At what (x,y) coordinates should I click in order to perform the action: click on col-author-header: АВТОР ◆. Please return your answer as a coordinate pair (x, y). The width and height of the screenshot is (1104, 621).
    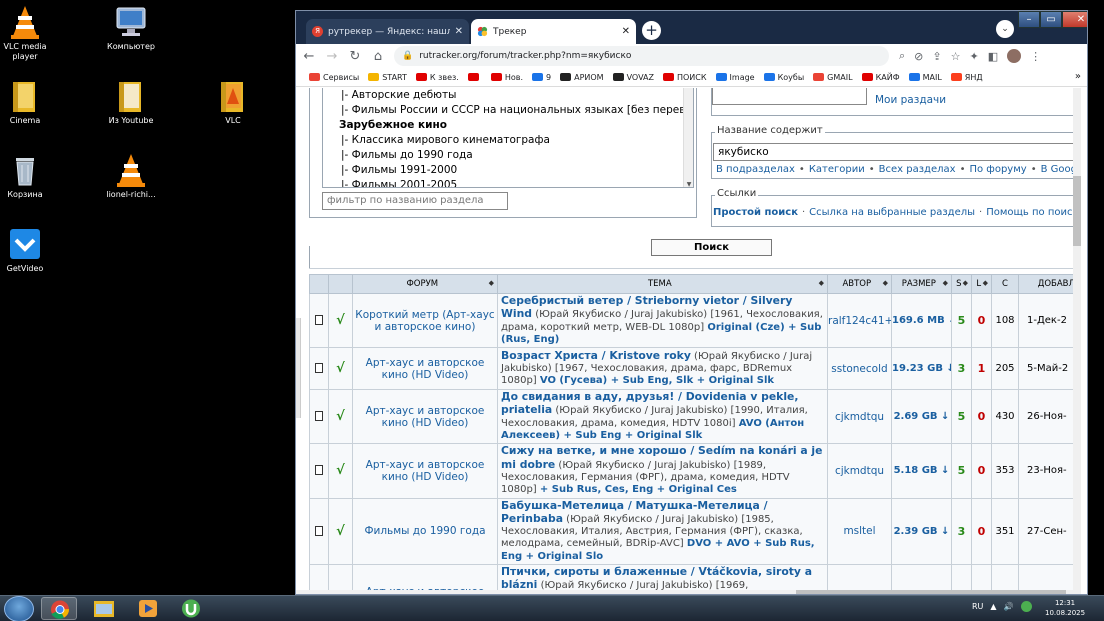
    Looking at the image, I should click on (859, 284).